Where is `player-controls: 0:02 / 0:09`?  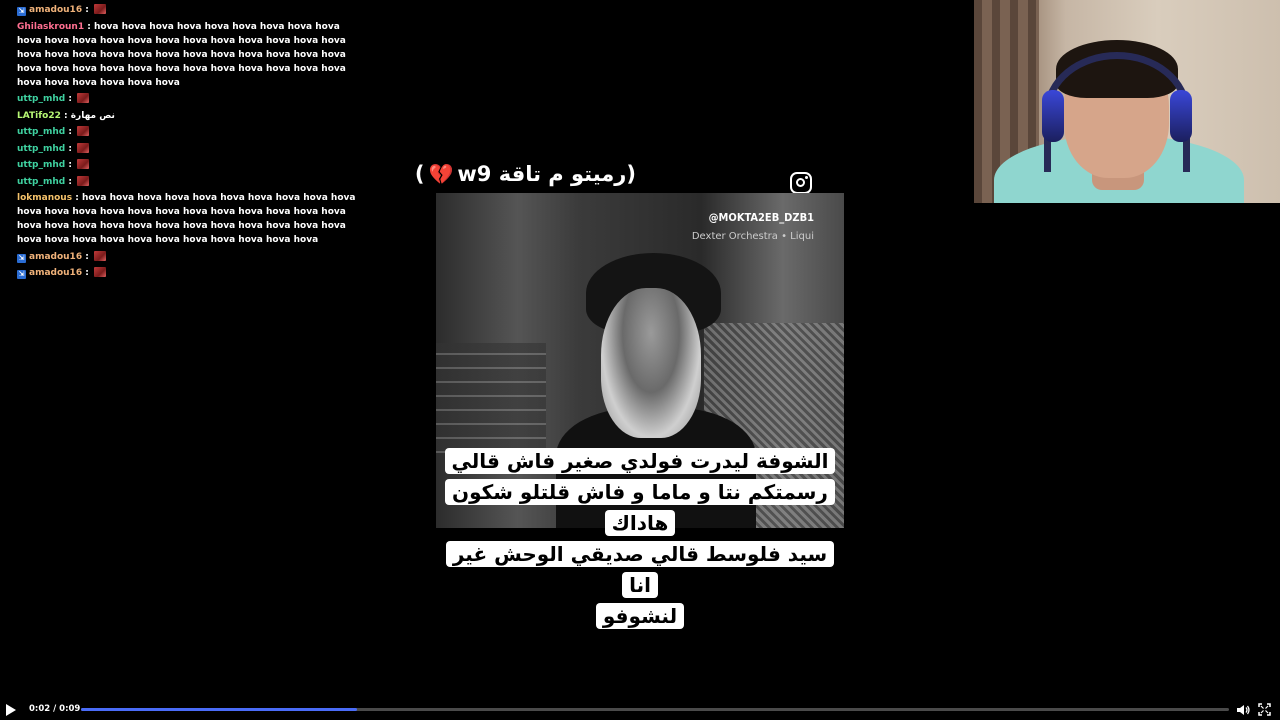 player-controls: 0:02 / 0:09 is located at coordinates (640, 710).